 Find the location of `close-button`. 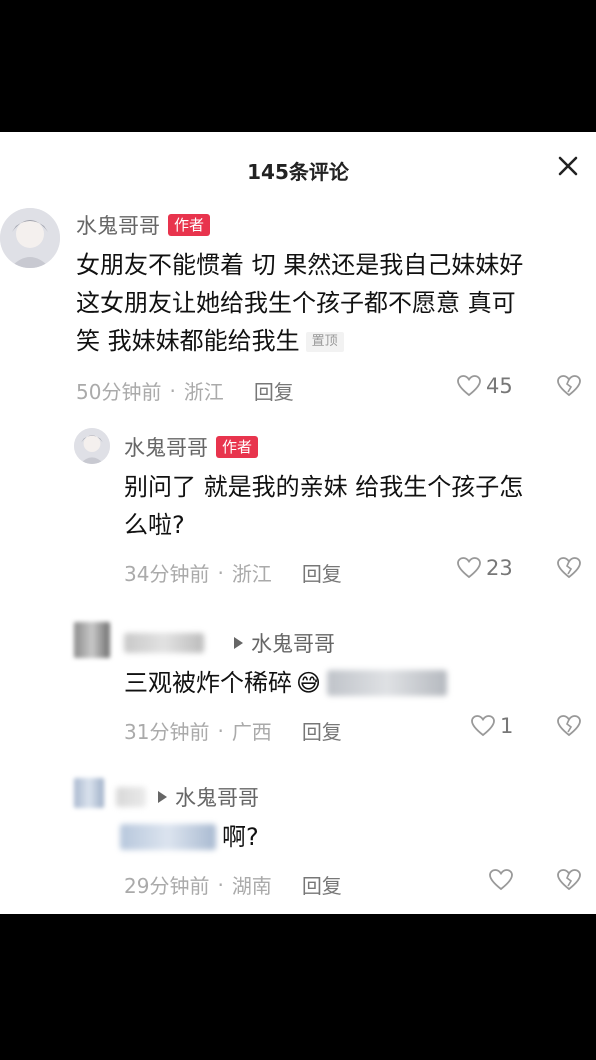

close-button is located at coordinates (568, 166).